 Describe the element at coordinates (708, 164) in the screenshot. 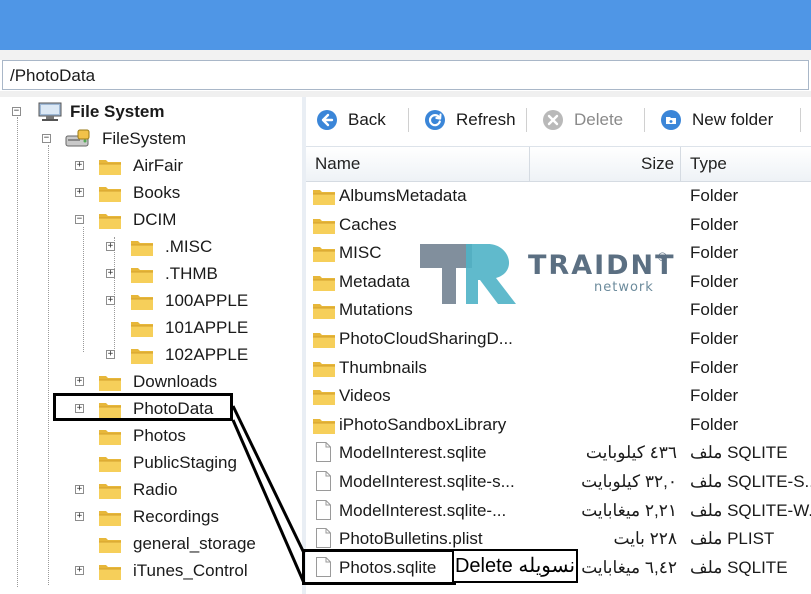

I see `column-header-type: Type` at that location.